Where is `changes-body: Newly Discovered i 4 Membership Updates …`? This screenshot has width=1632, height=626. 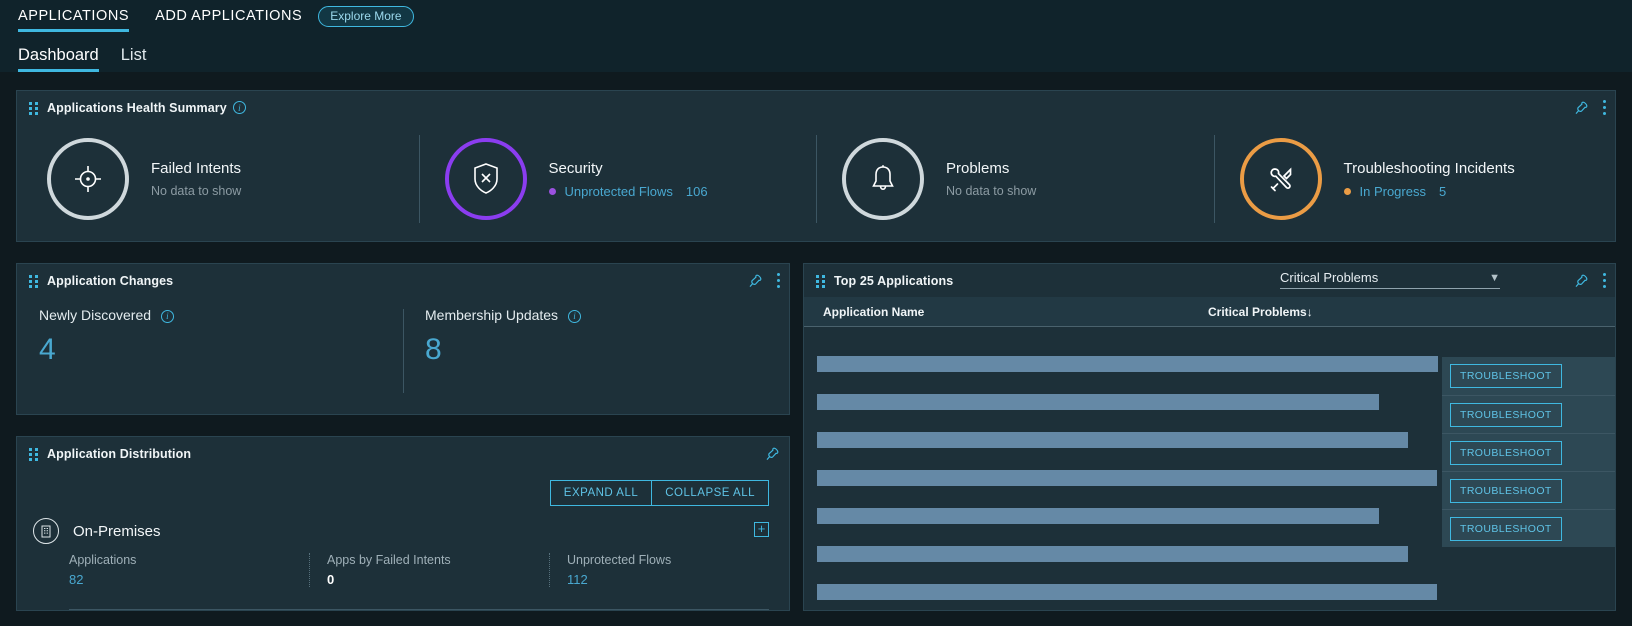 changes-body: Newly Discovered i 4 Membership Updates … is located at coordinates (403, 353).